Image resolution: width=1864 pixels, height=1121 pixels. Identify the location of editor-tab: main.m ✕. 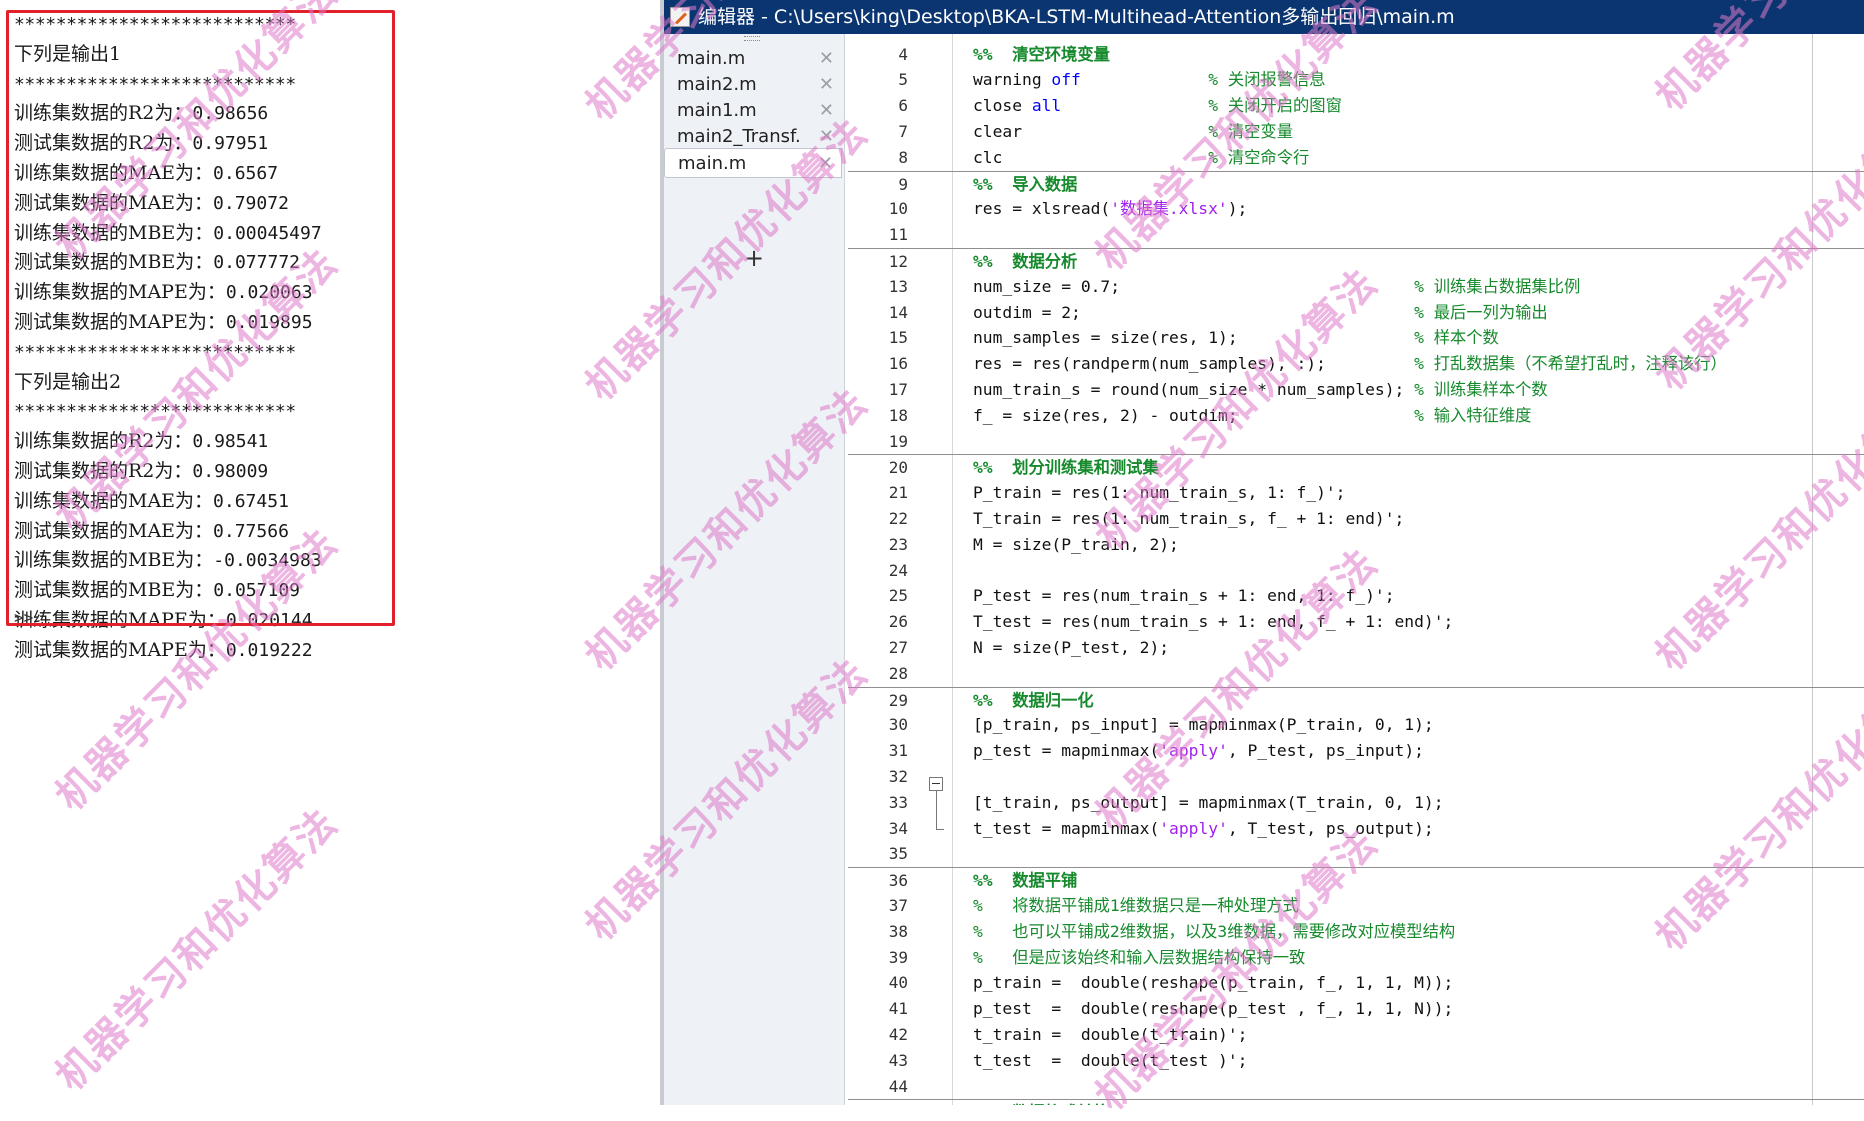
(753, 163).